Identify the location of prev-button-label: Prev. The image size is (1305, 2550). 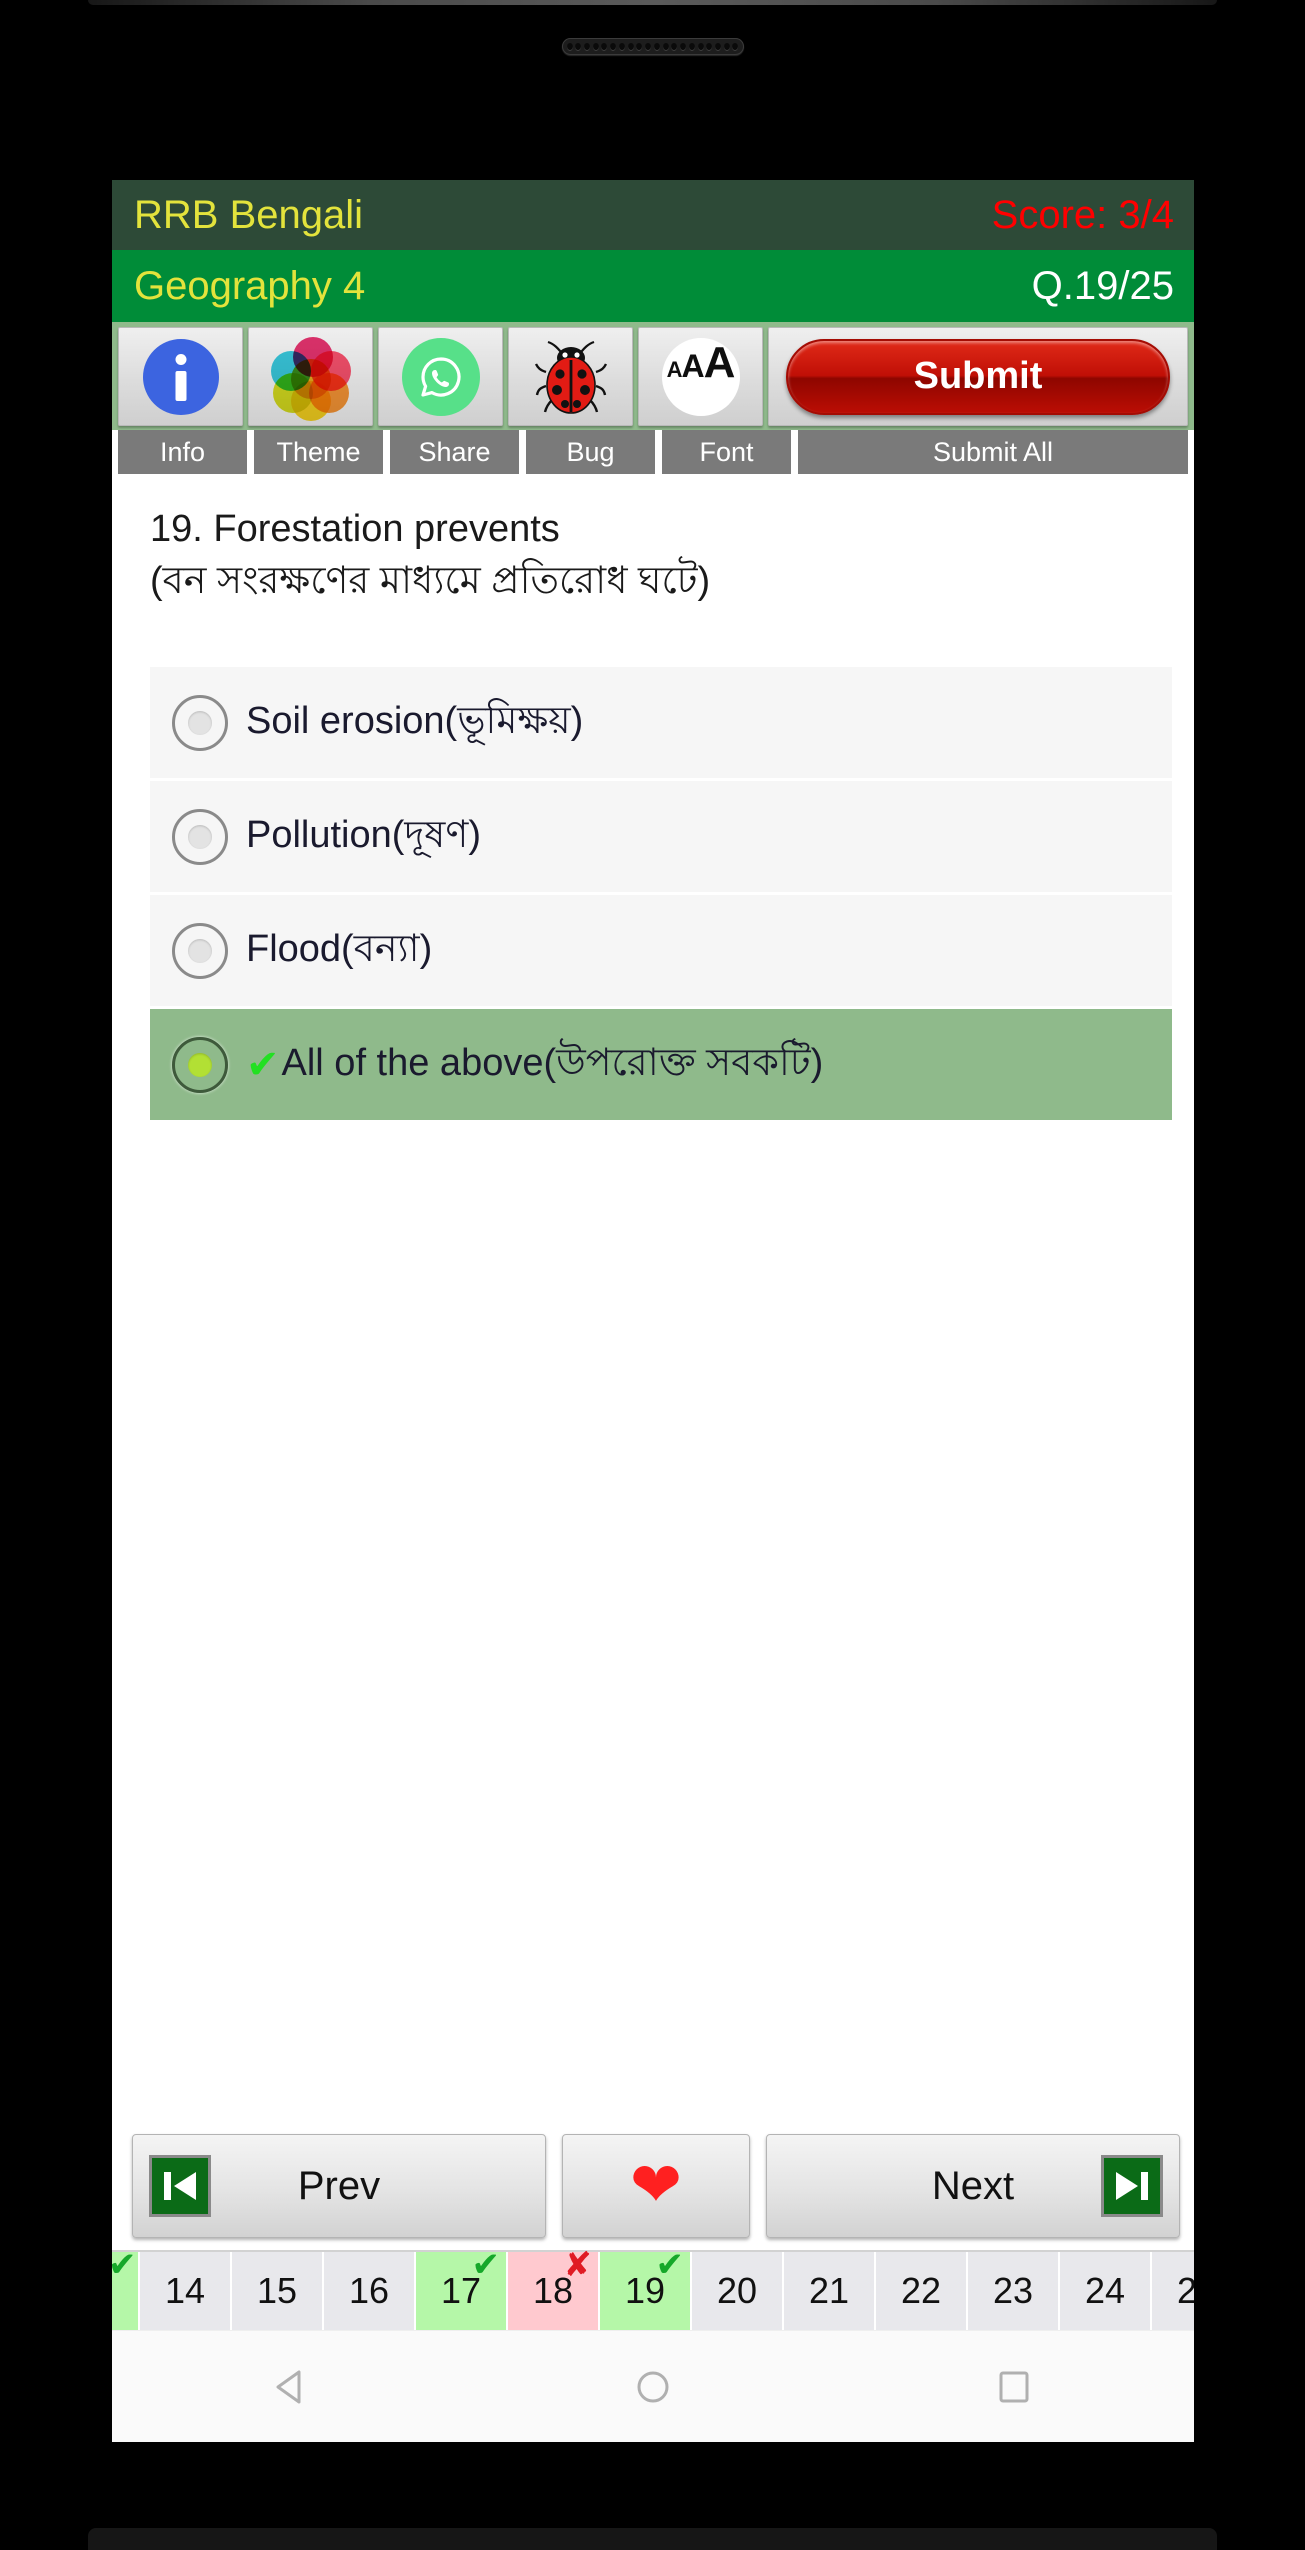
(339, 2185).